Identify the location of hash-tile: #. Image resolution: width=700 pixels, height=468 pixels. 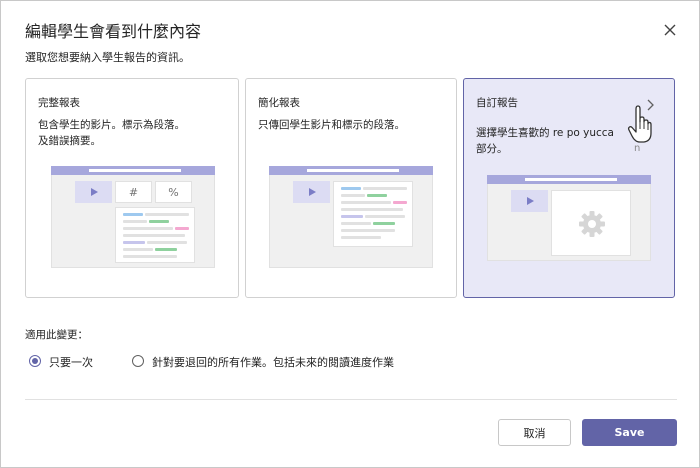
(133, 192).